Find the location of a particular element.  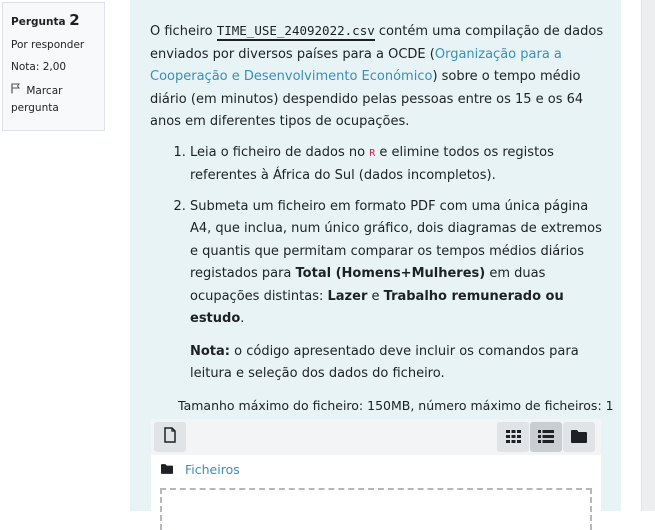

view-list-button is located at coordinates (546, 437).